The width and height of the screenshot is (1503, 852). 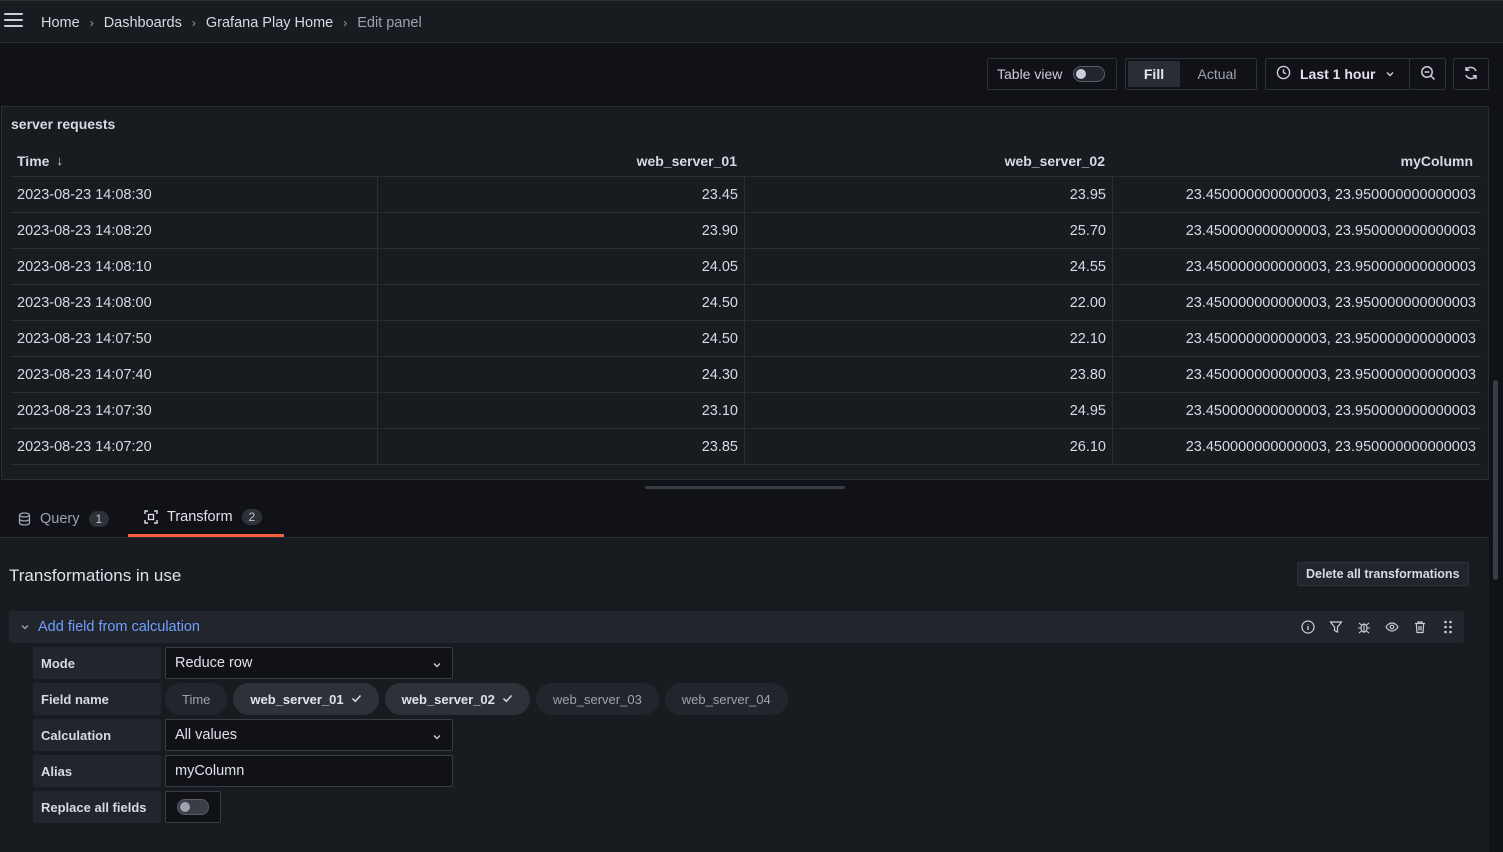 What do you see at coordinates (1392, 627) in the screenshot?
I see `eye-icon` at bounding box center [1392, 627].